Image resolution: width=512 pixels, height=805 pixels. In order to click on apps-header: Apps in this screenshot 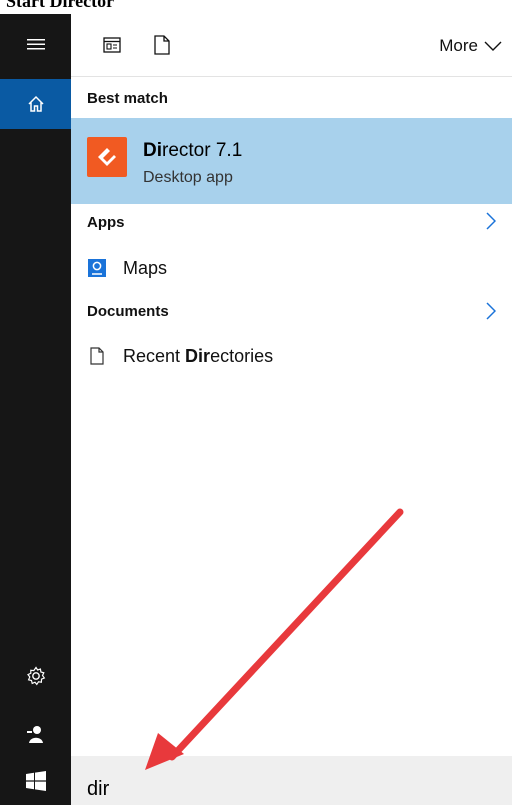, I will do `click(106, 222)`.